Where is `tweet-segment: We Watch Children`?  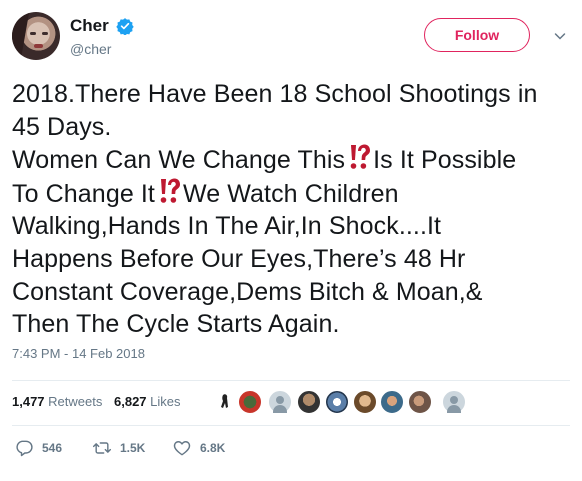 tweet-segment: We Watch Children is located at coordinates (290, 193).